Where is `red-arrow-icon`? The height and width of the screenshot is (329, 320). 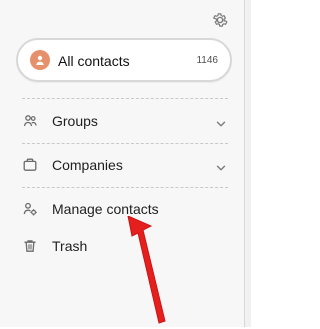 red-arrow-icon is located at coordinates (144, 269).